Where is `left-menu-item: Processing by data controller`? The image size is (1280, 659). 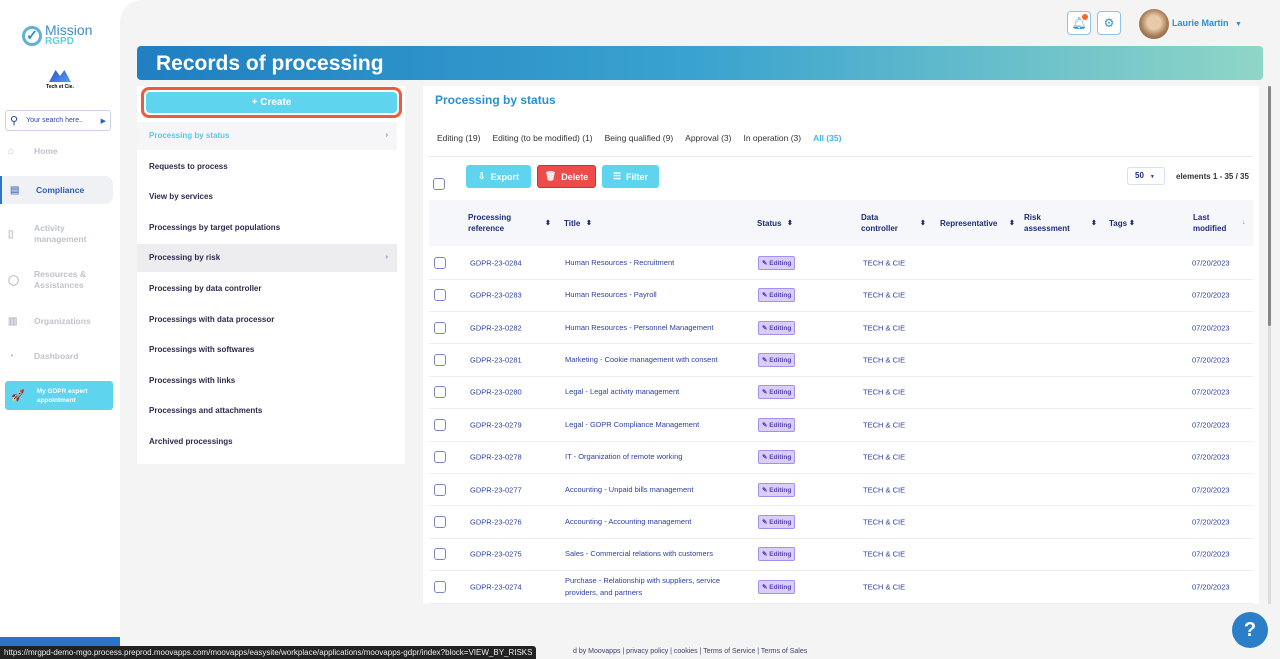 left-menu-item: Processing by data controller is located at coordinates (267, 289).